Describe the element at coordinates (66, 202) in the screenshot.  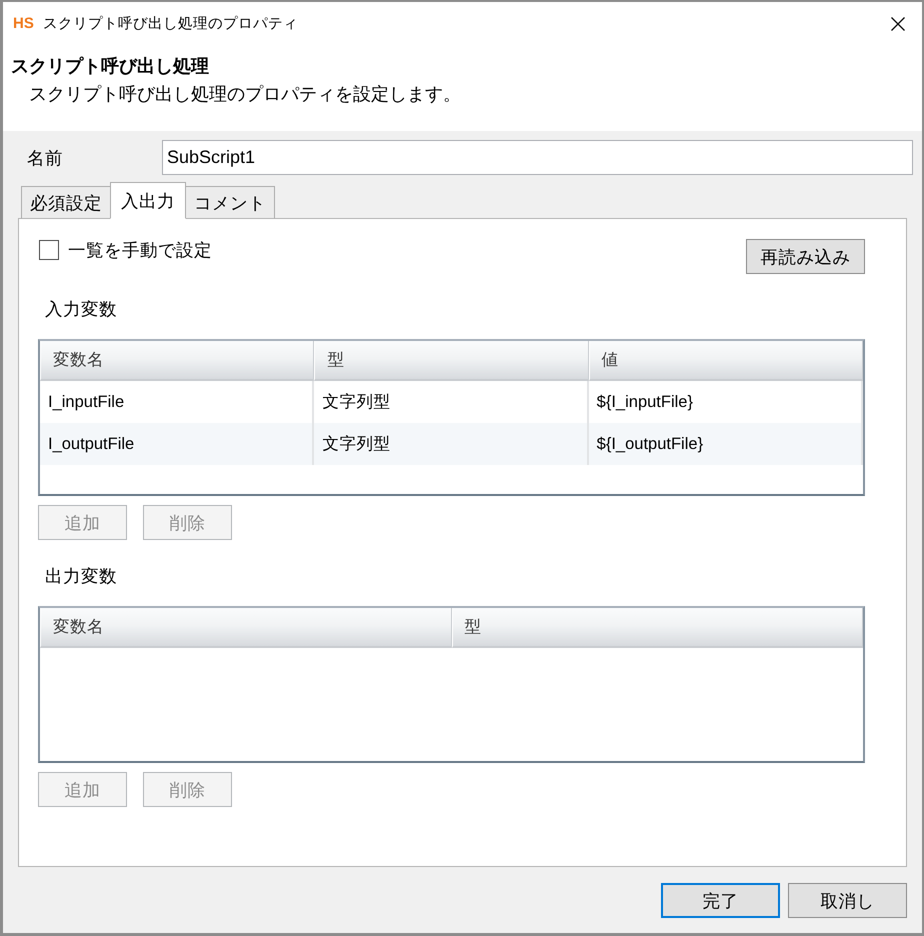
I see `tab: 必須設定` at that location.